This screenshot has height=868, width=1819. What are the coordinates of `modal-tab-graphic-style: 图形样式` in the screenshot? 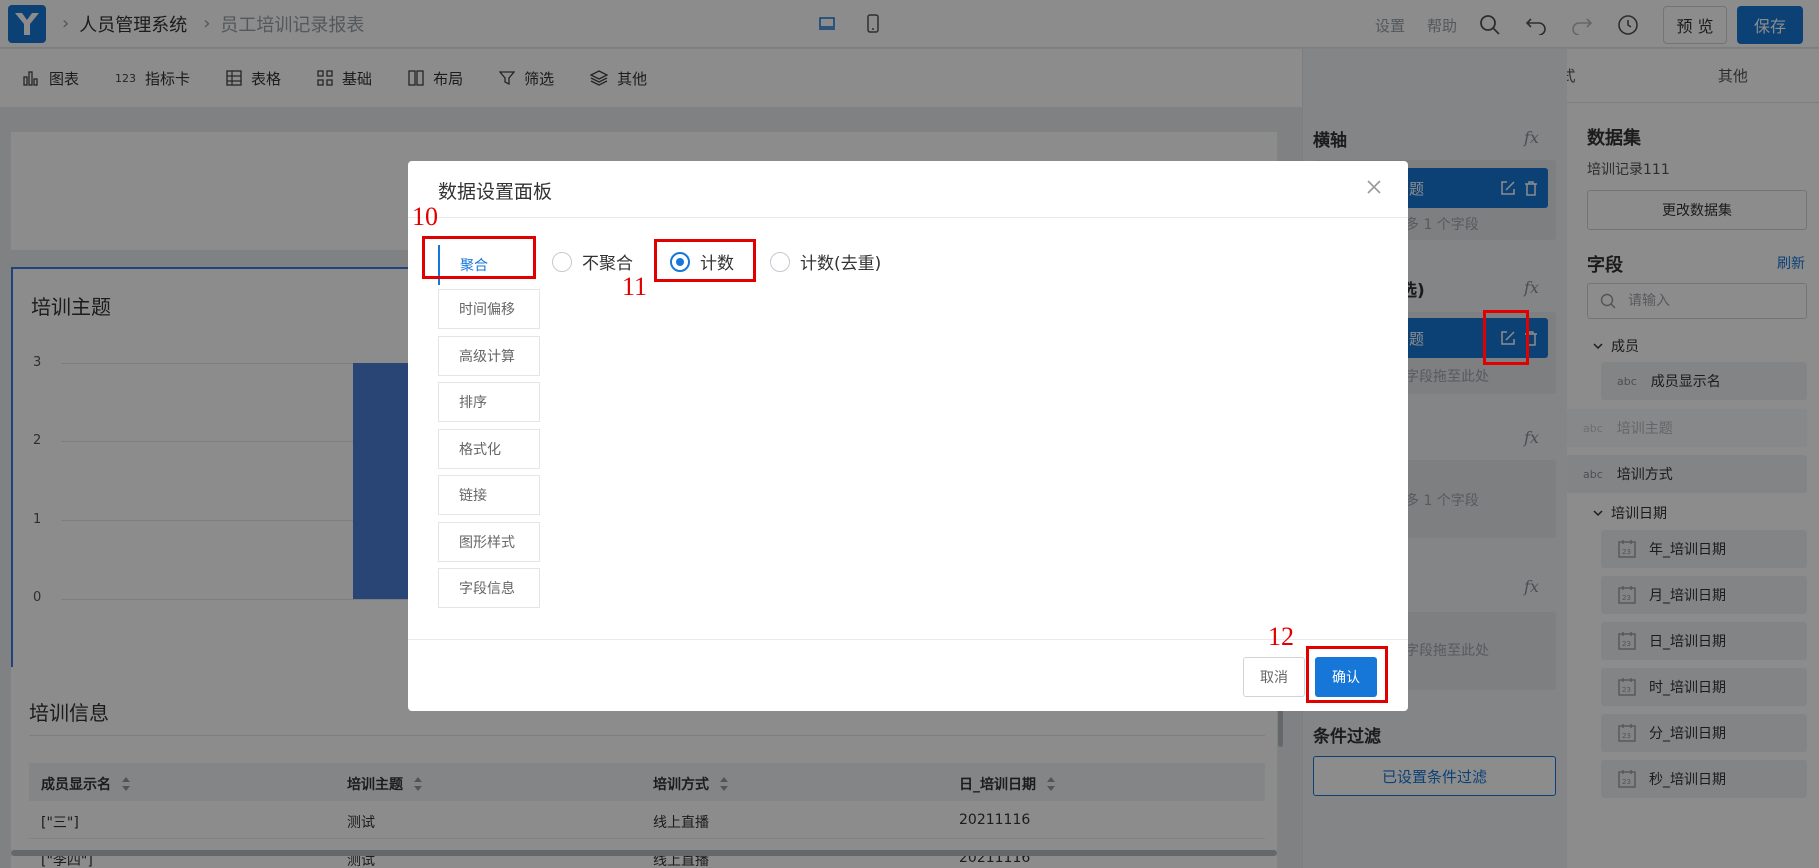 It's located at (489, 542).